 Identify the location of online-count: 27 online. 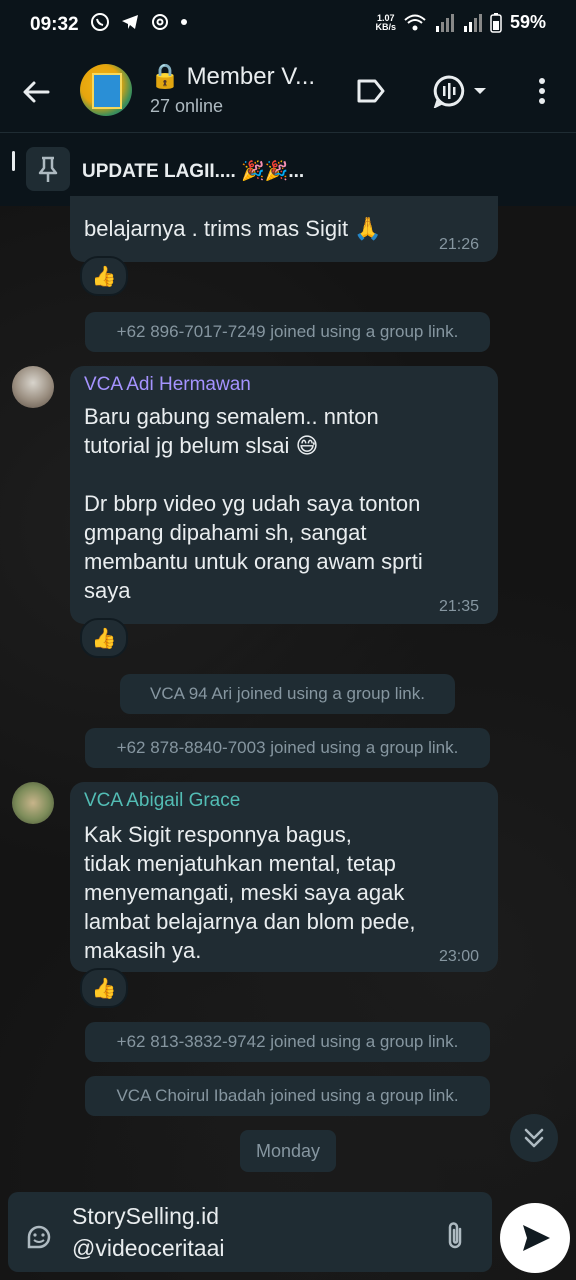
(187, 106).